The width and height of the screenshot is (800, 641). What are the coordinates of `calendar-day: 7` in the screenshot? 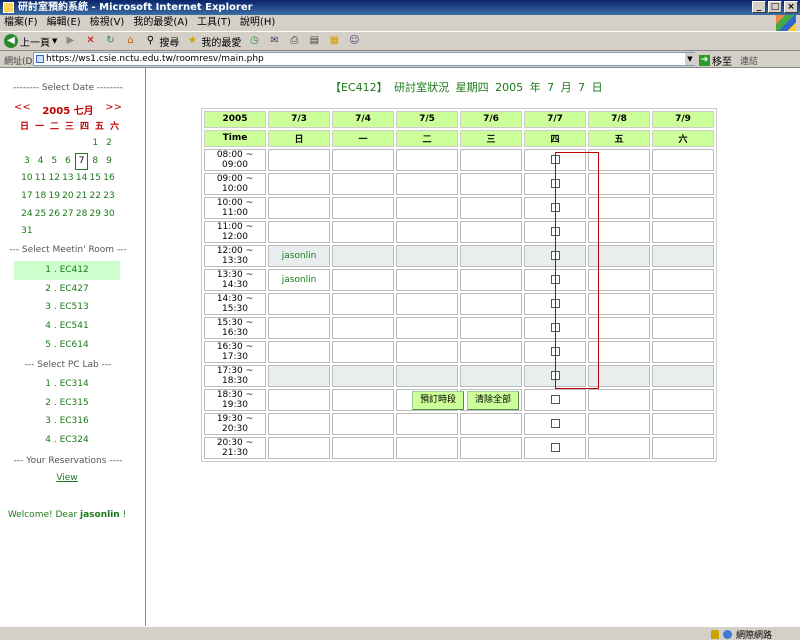 It's located at (81, 161).